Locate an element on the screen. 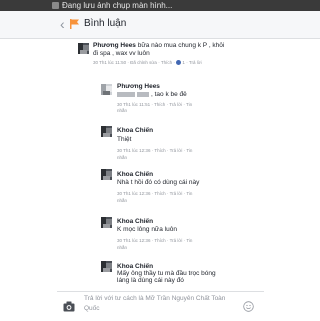 The image size is (320, 321). comment-body-line2: đi spa , wax vv luôn is located at coordinates (121, 53).